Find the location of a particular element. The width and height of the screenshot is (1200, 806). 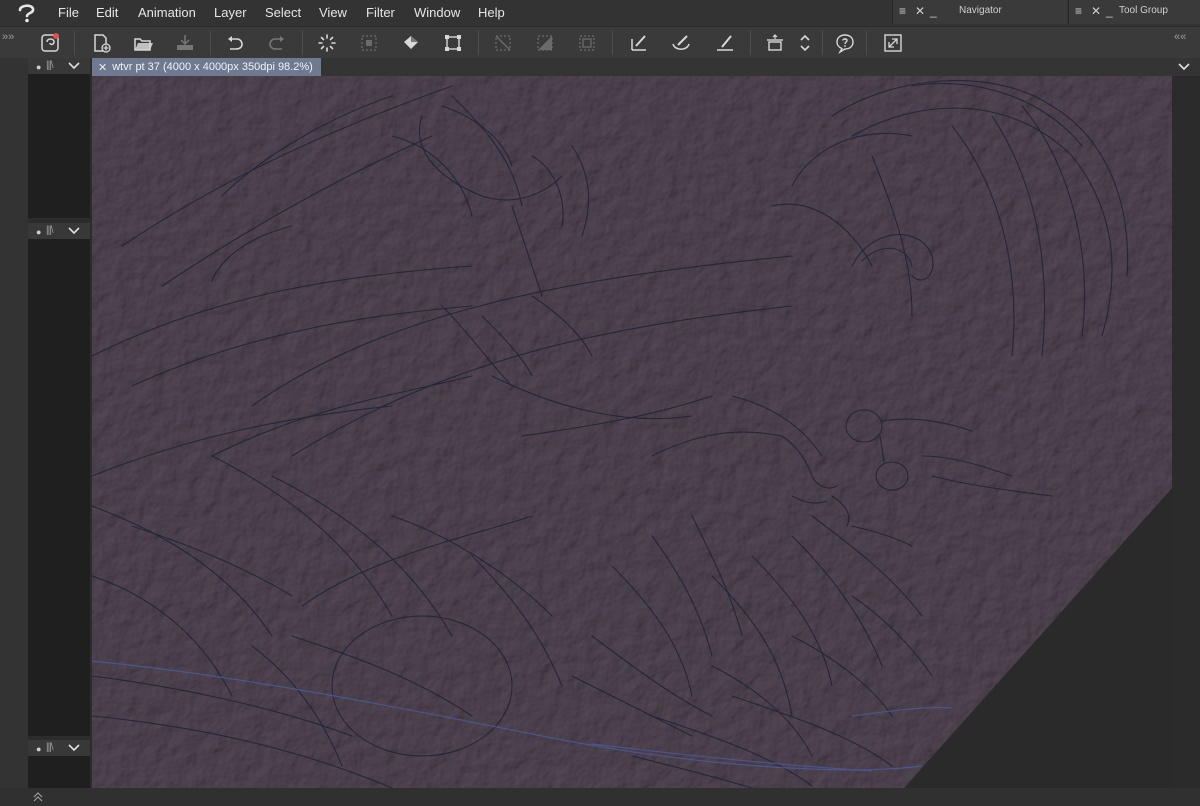

redo-button is located at coordinates (277, 43).